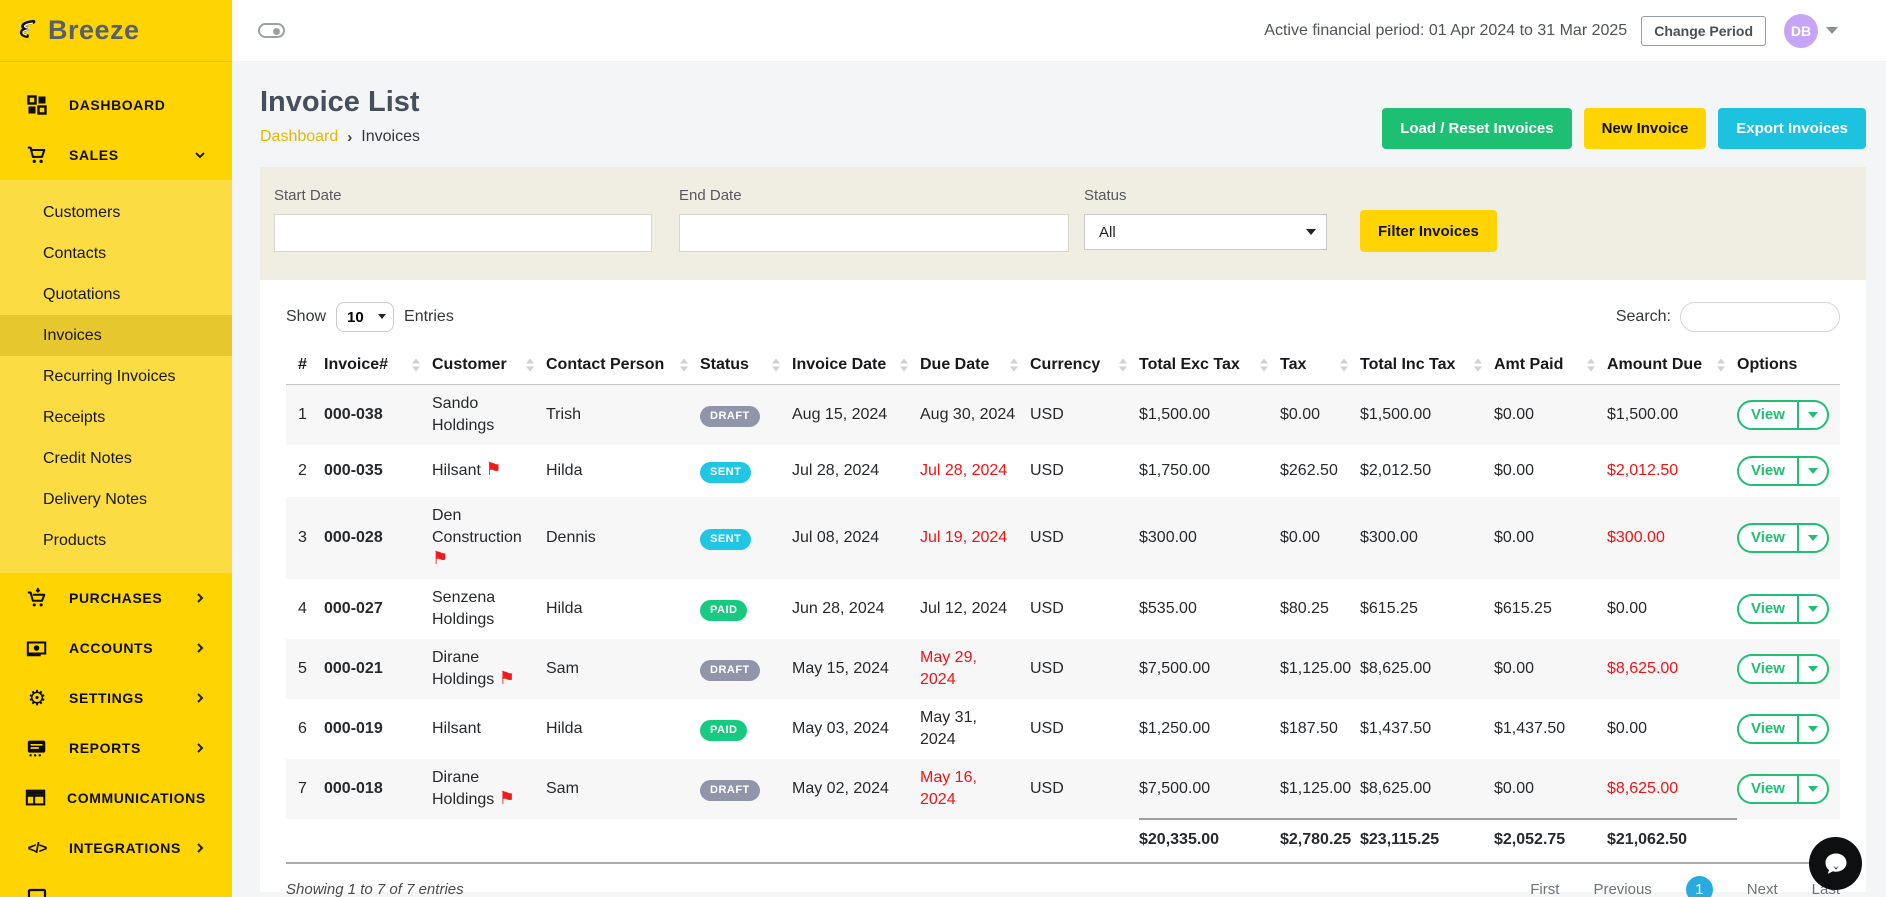 The image size is (1886, 897). Describe the element at coordinates (37, 105) in the screenshot. I see `dashboard-grid-icon` at that location.